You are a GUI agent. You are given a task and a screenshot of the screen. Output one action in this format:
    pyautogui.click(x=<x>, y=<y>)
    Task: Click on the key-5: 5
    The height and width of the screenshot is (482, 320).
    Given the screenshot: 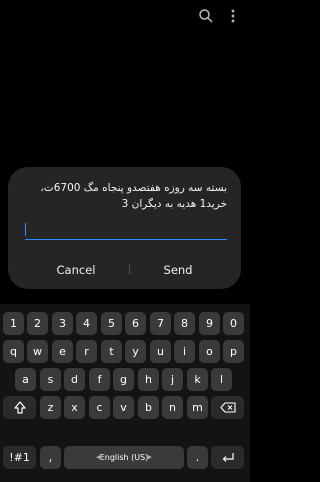 What is the action you would take?
    pyautogui.click(x=111, y=323)
    